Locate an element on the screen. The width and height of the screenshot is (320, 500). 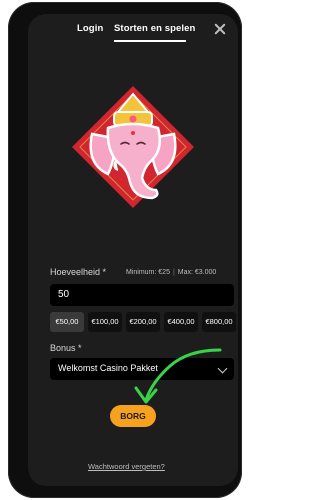
modal-header: Login Storten en spelen is located at coordinates (133, 31).